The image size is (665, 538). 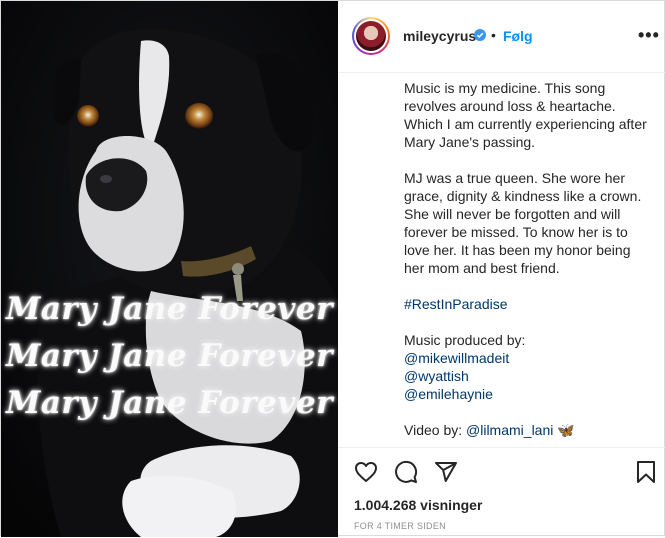 What do you see at coordinates (501, 492) in the screenshot?
I see `post-actions: 1.004.268 visninger FOR 4 TIMER SIDEN` at bounding box center [501, 492].